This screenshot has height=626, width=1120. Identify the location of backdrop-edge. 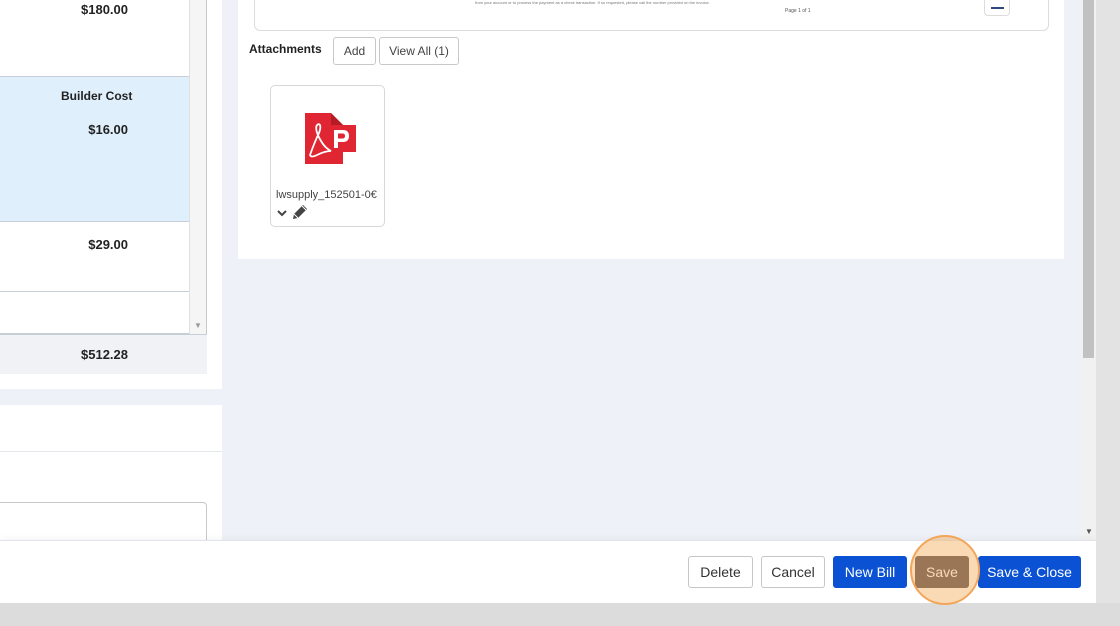
(1108, 313).